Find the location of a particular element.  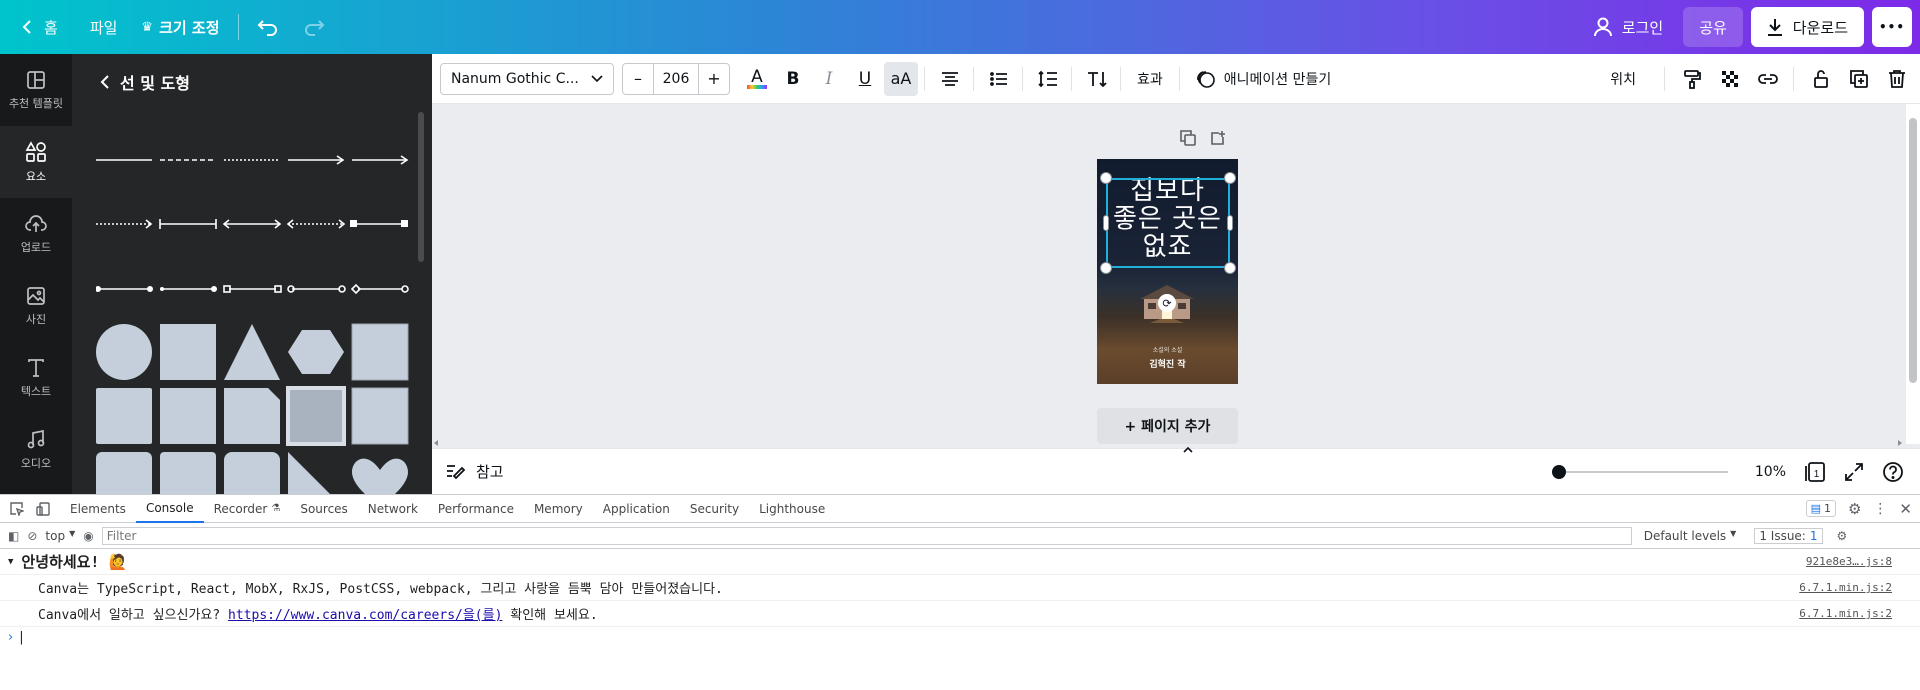

shape-rounded-square is located at coordinates (124, 416).